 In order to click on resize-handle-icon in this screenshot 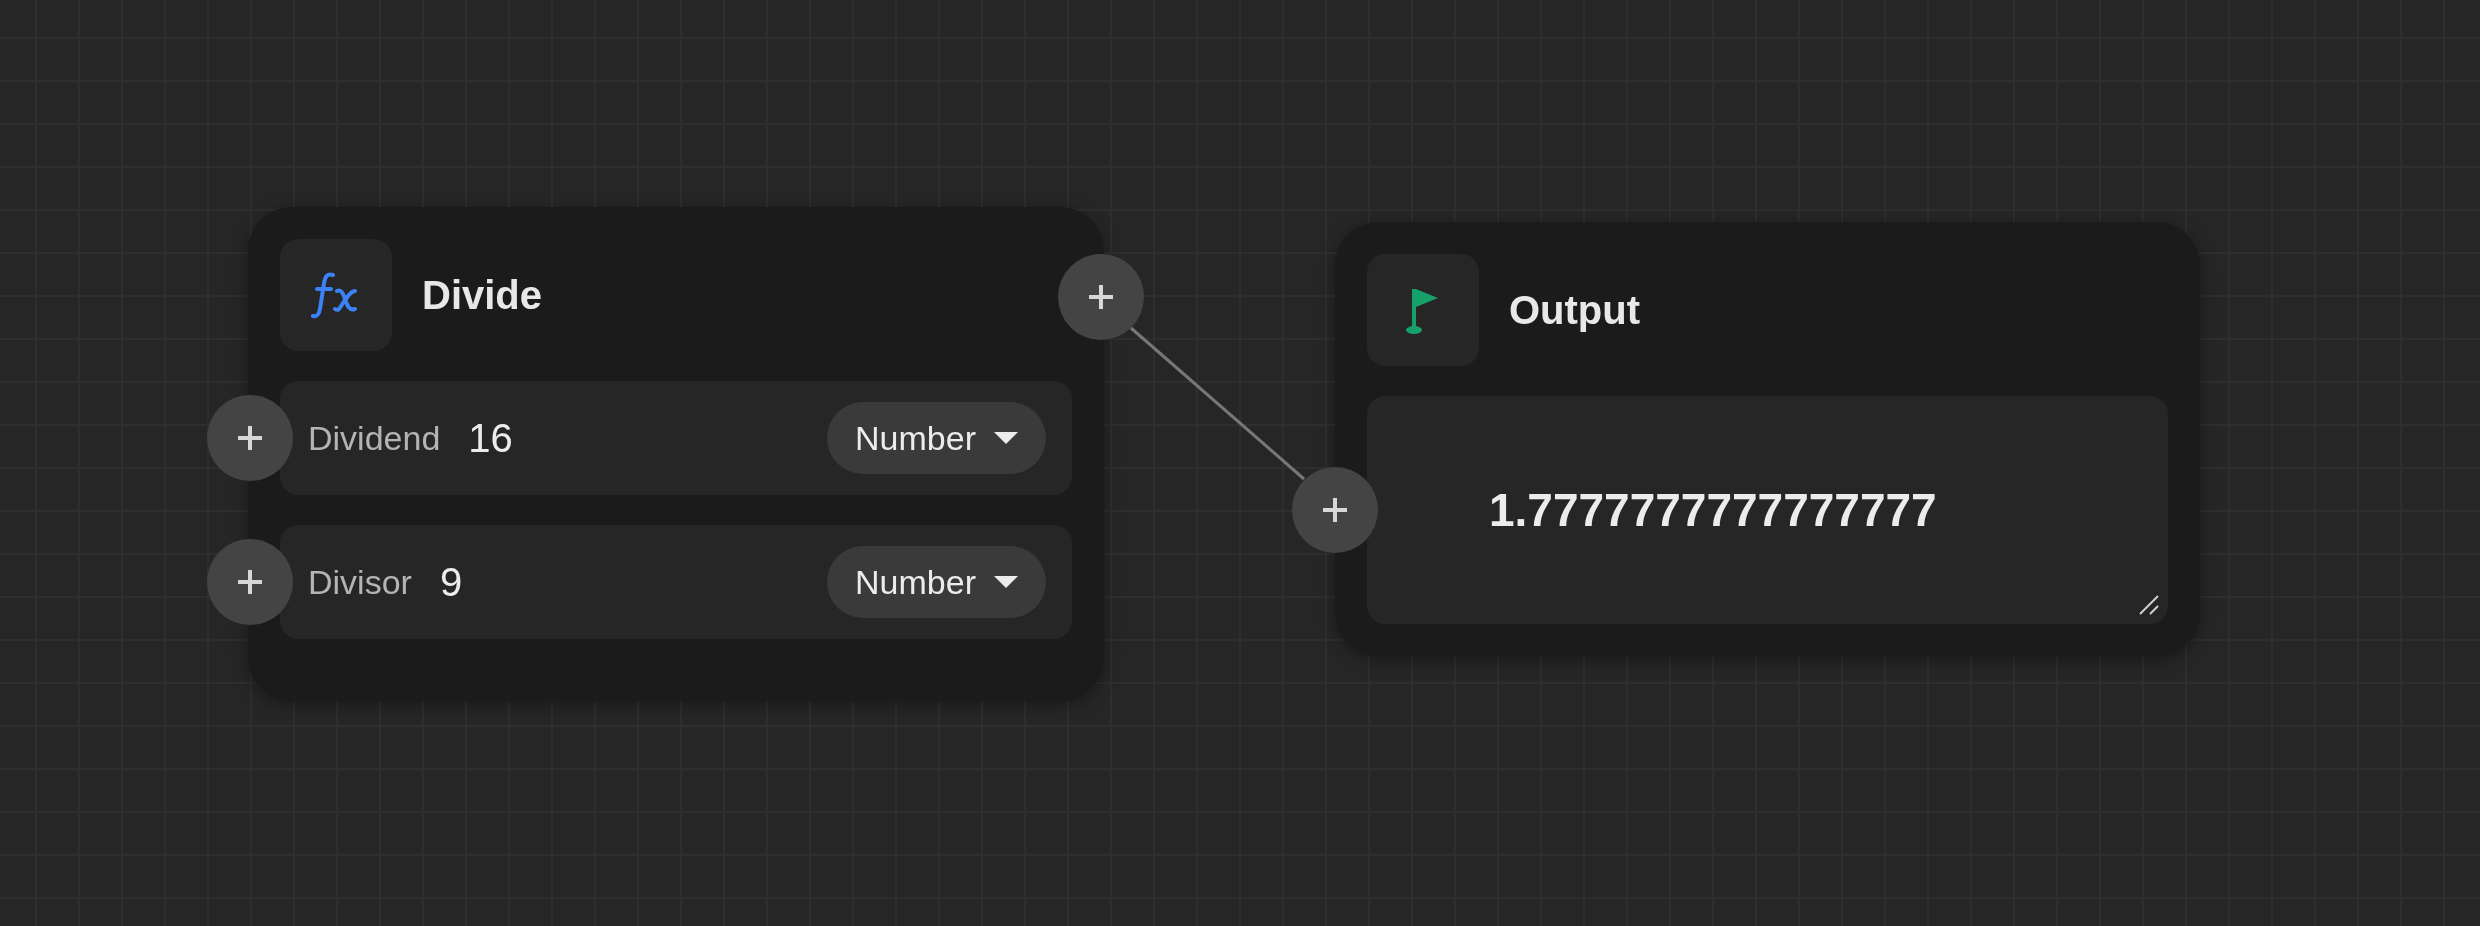, I will do `click(2149, 605)`.